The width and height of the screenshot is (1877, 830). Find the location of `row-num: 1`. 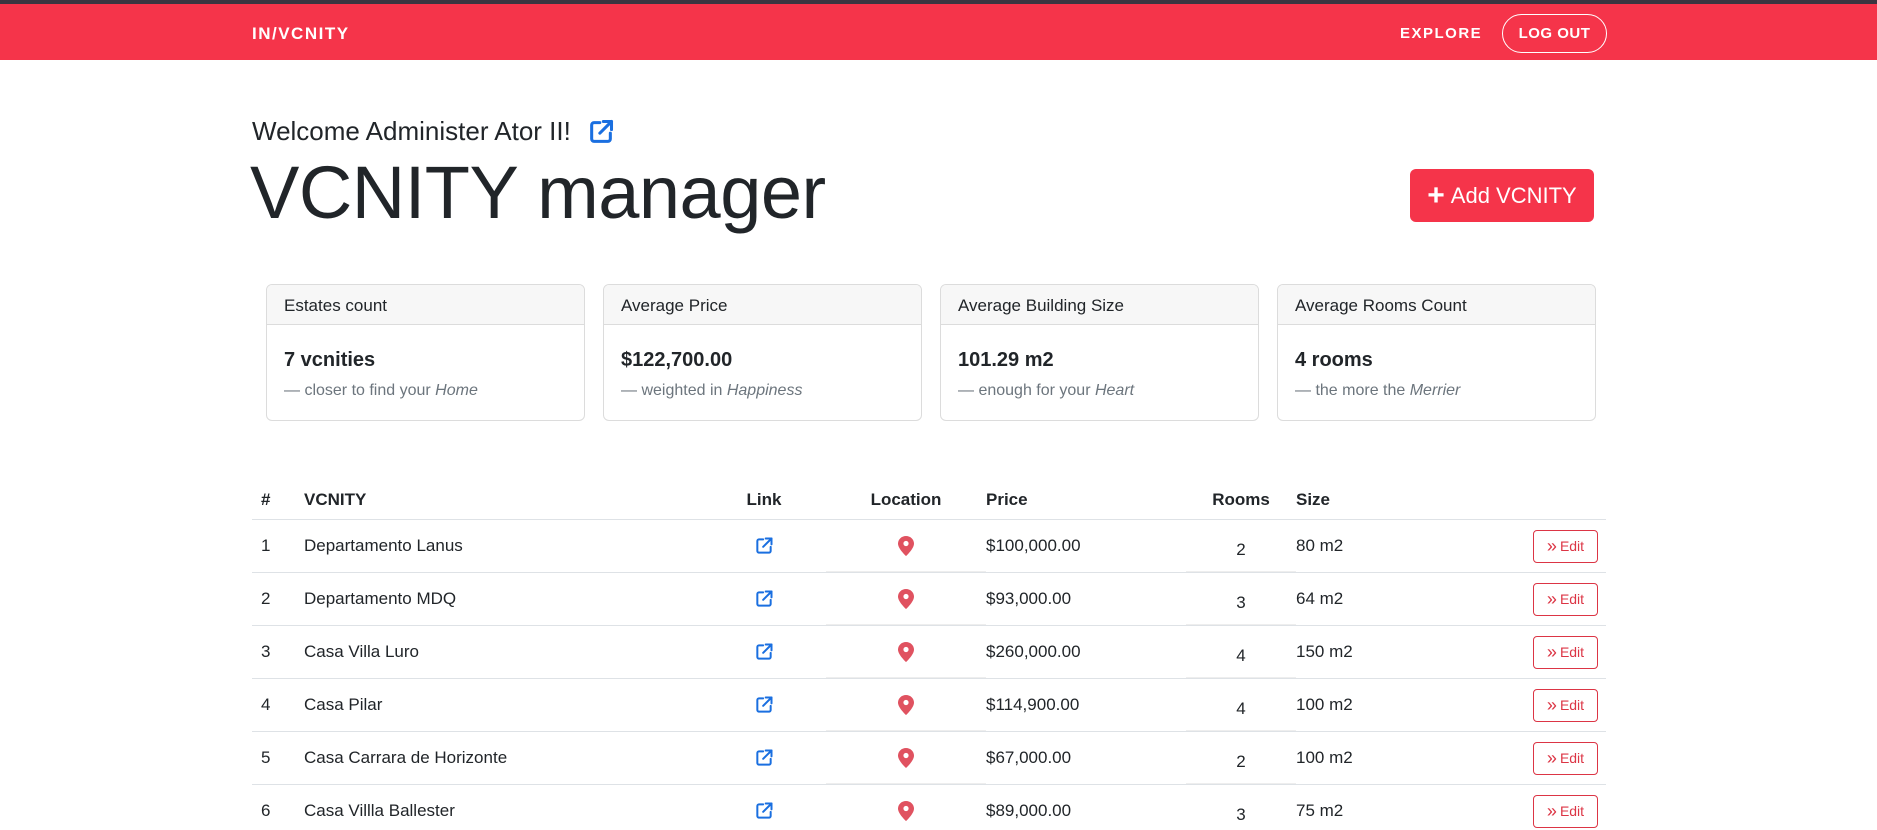

row-num: 1 is located at coordinates (266, 545).